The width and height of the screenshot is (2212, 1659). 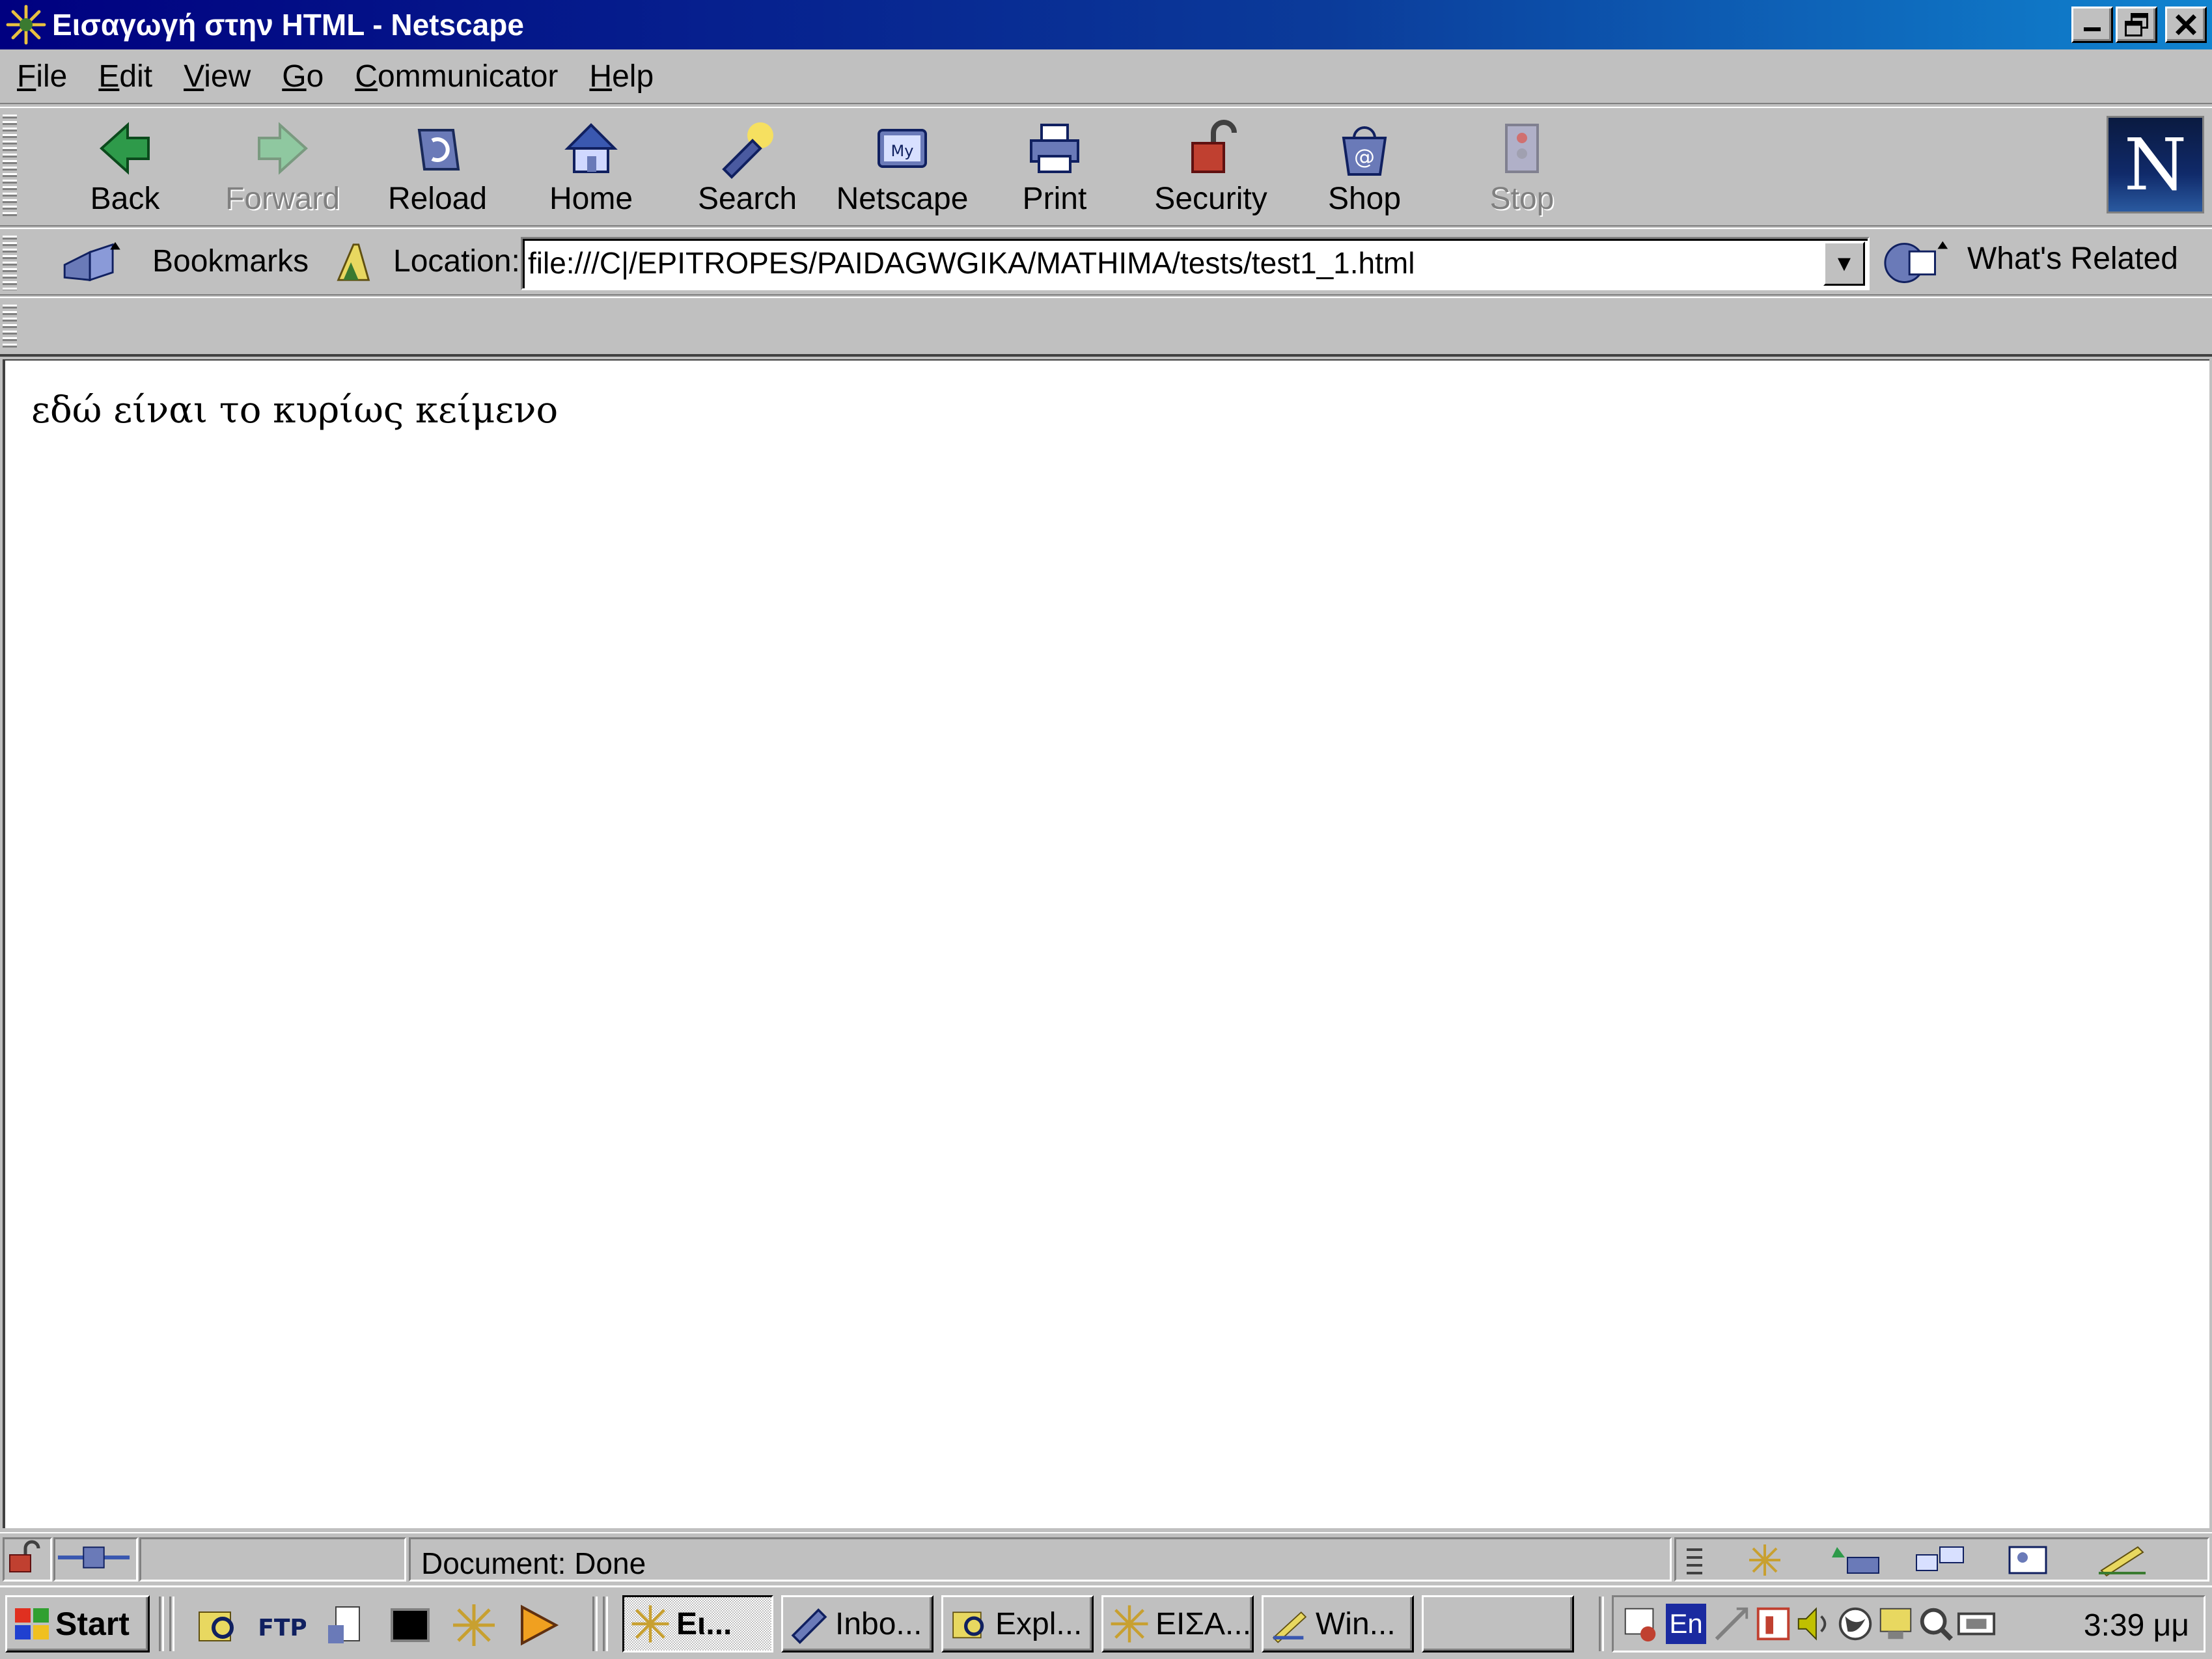 I want to click on location-toolbar-grip, so click(x=10, y=263).